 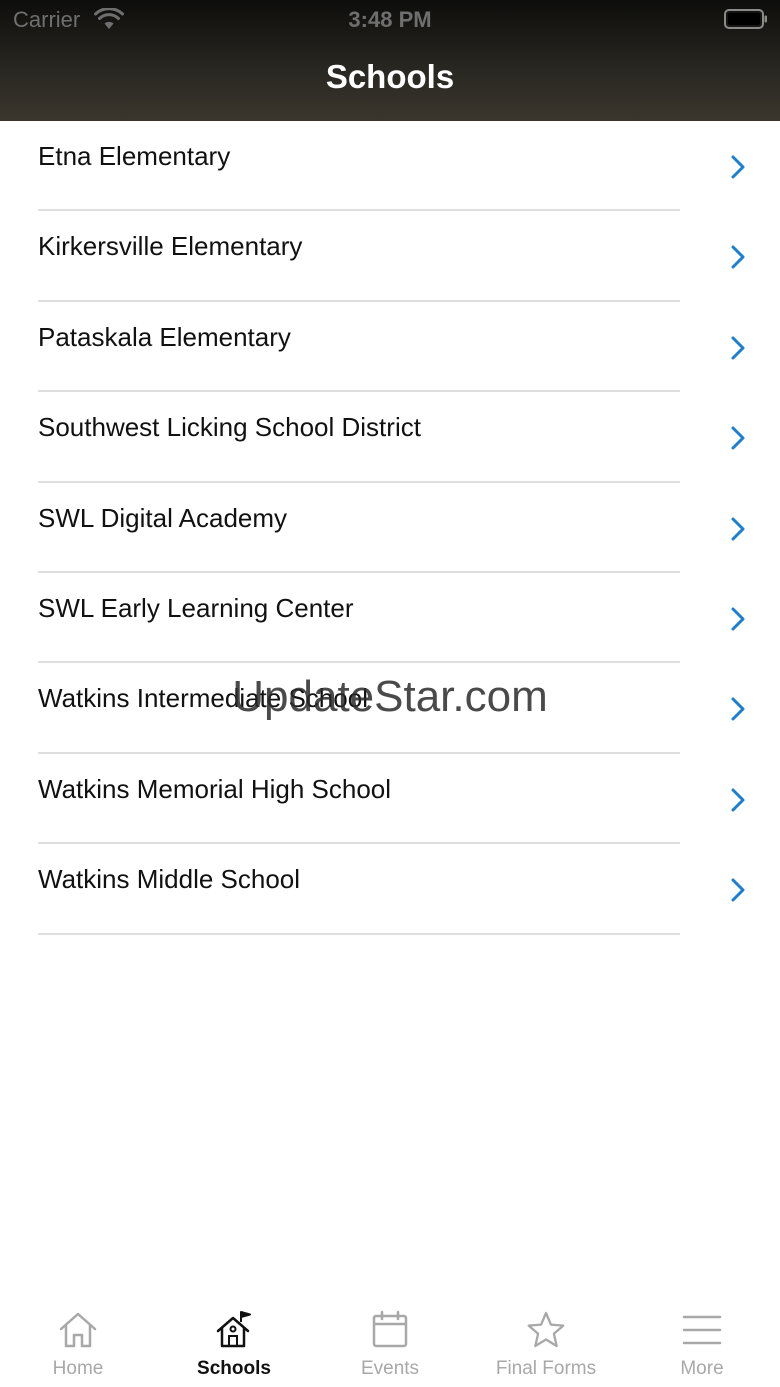 What do you see at coordinates (702, 1368) in the screenshot?
I see `tab-label: More` at bounding box center [702, 1368].